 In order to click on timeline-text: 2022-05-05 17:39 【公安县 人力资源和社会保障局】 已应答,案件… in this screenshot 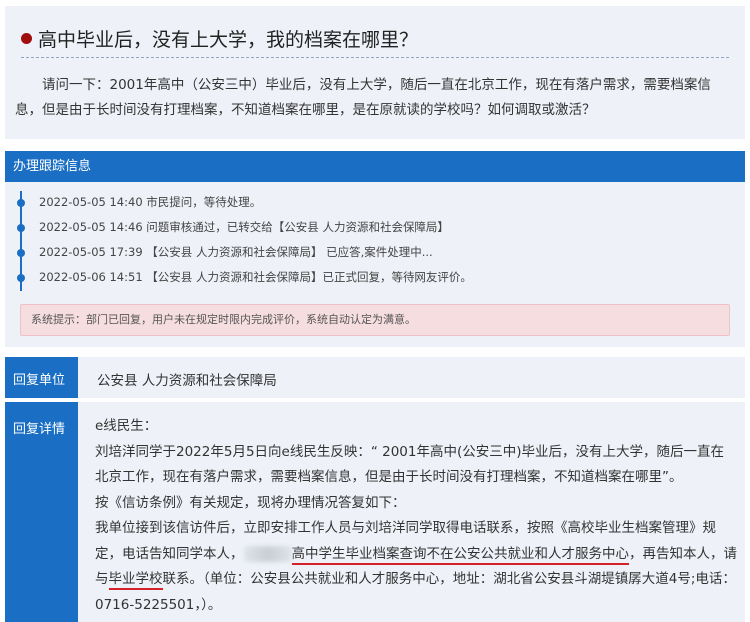, I will do `click(236, 252)`.